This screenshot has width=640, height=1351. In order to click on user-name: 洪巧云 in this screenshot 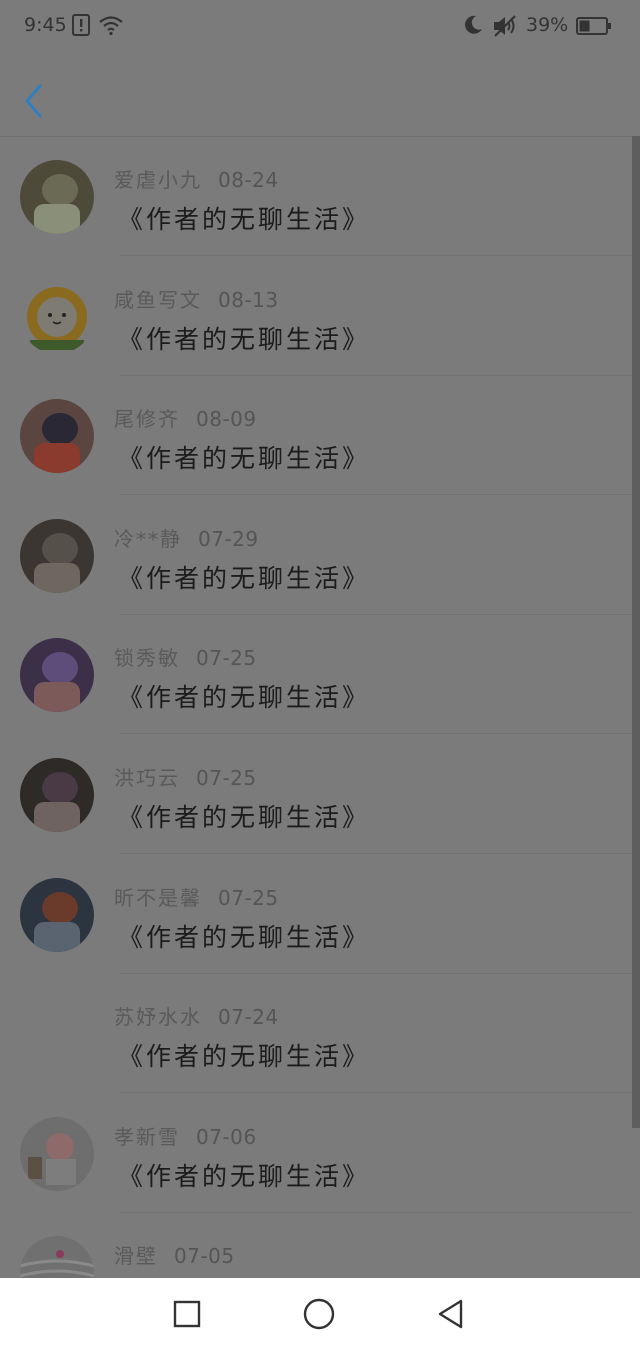, I will do `click(147, 778)`.